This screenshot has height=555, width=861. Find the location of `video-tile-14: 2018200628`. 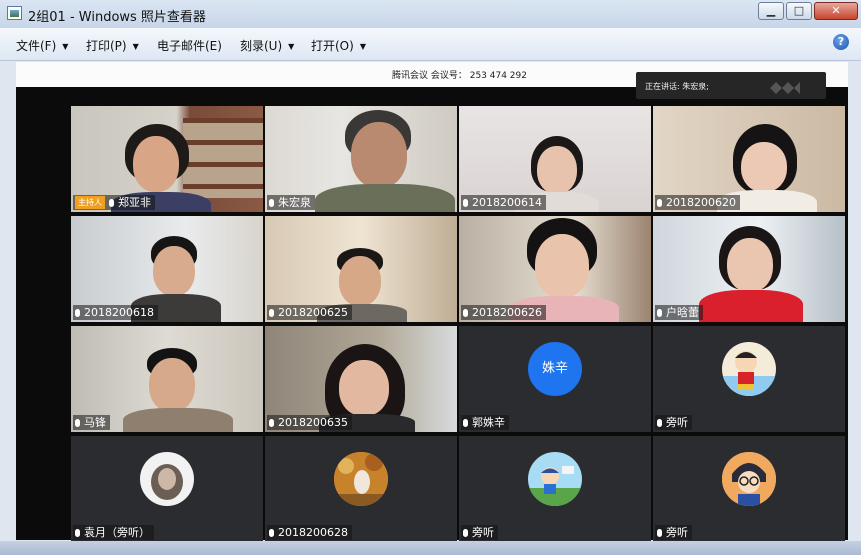

video-tile-14: 2018200628 is located at coordinates (361, 489).